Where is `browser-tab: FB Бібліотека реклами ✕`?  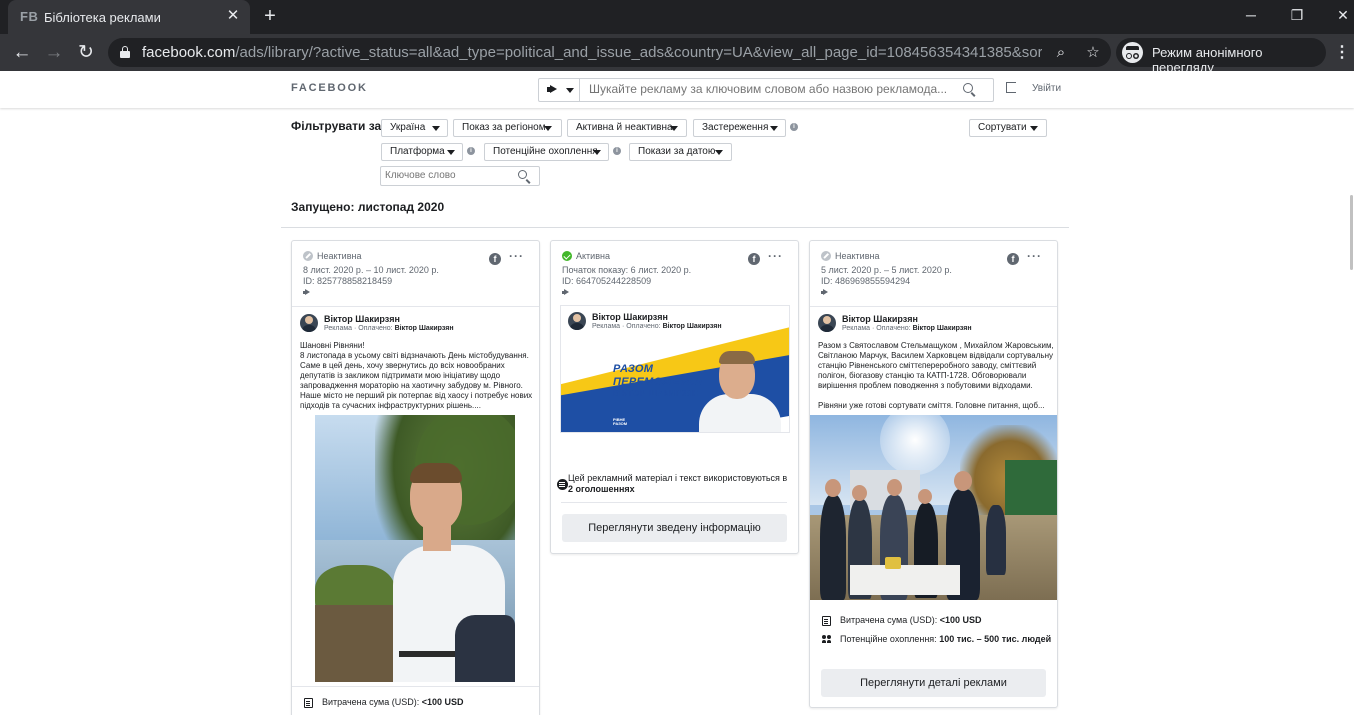 browser-tab: FB Бібліотека реклами ✕ is located at coordinates (129, 17).